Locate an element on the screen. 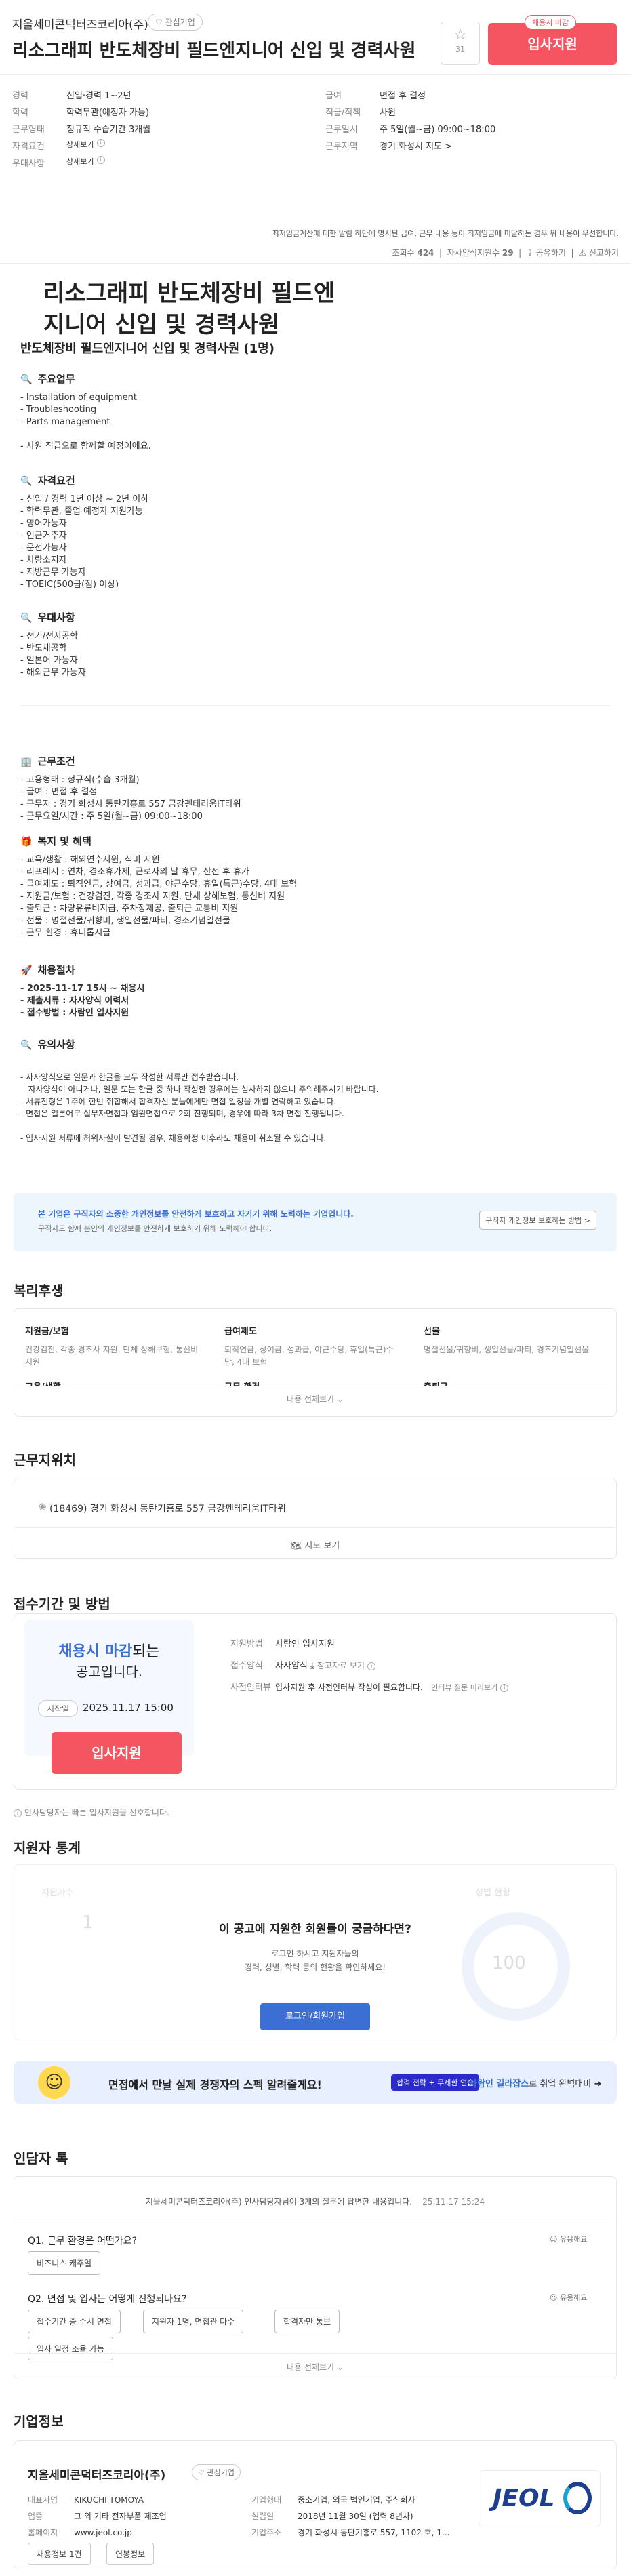 The height and width of the screenshot is (2576, 631). views-label: 조회수 is located at coordinates (404, 253).